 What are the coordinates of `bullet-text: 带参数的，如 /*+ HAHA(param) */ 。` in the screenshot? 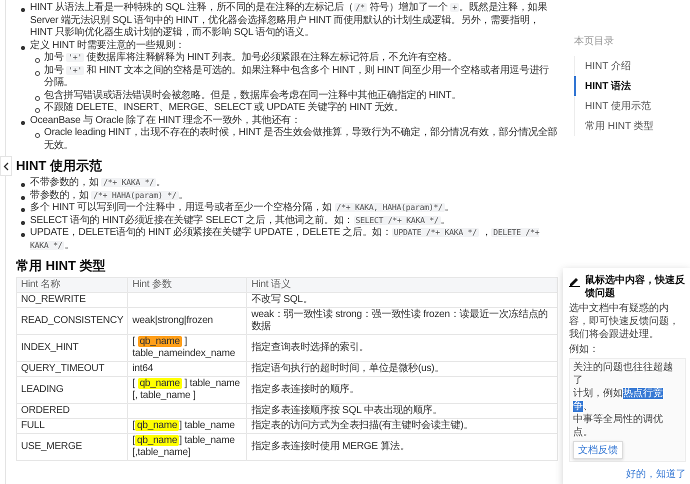 It's located at (110, 196).